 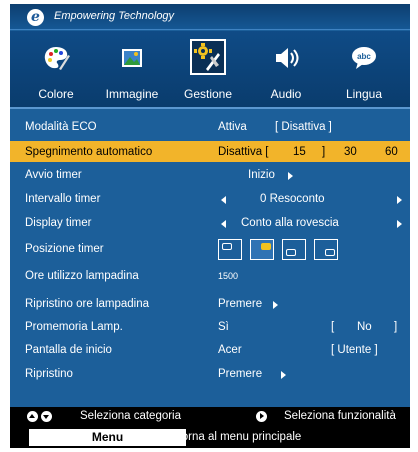 What do you see at coordinates (230, 350) in the screenshot?
I see `option-acer: Acer` at bounding box center [230, 350].